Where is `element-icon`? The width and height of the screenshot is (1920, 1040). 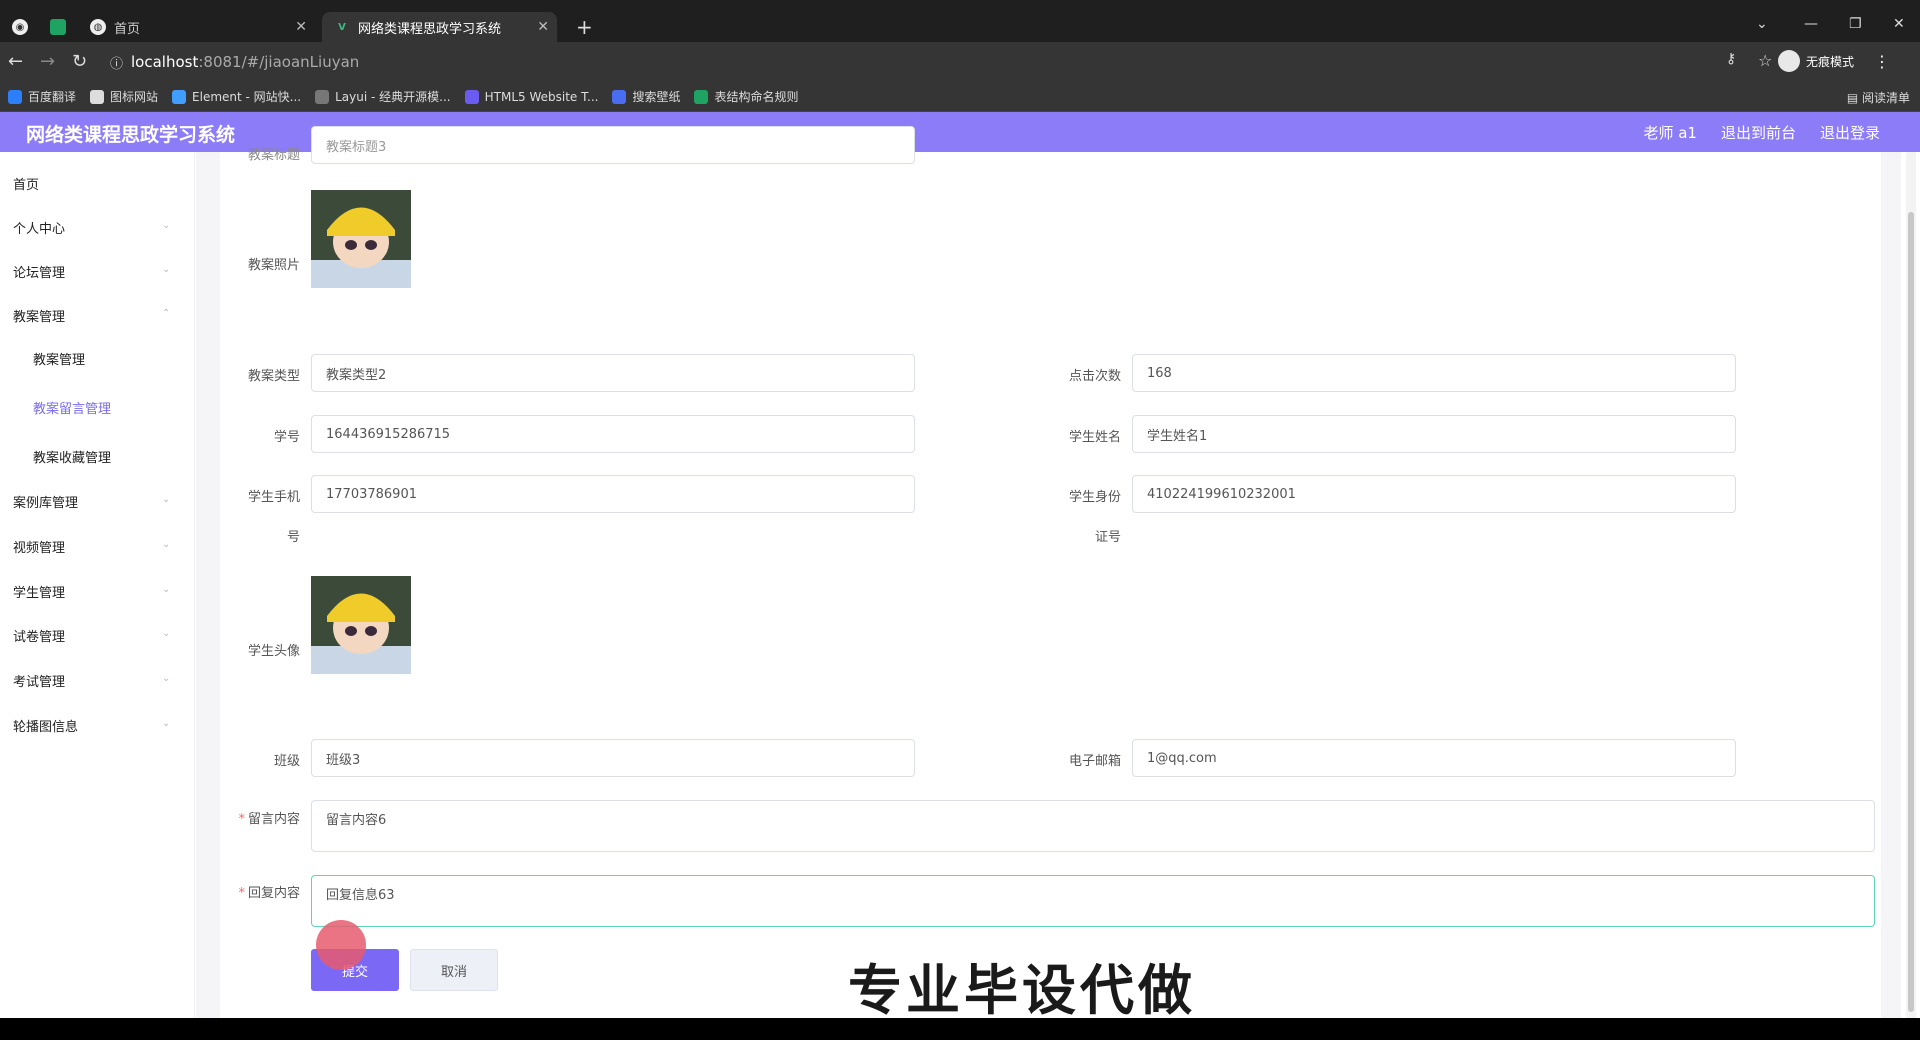
element-icon is located at coordinates (179, 96).